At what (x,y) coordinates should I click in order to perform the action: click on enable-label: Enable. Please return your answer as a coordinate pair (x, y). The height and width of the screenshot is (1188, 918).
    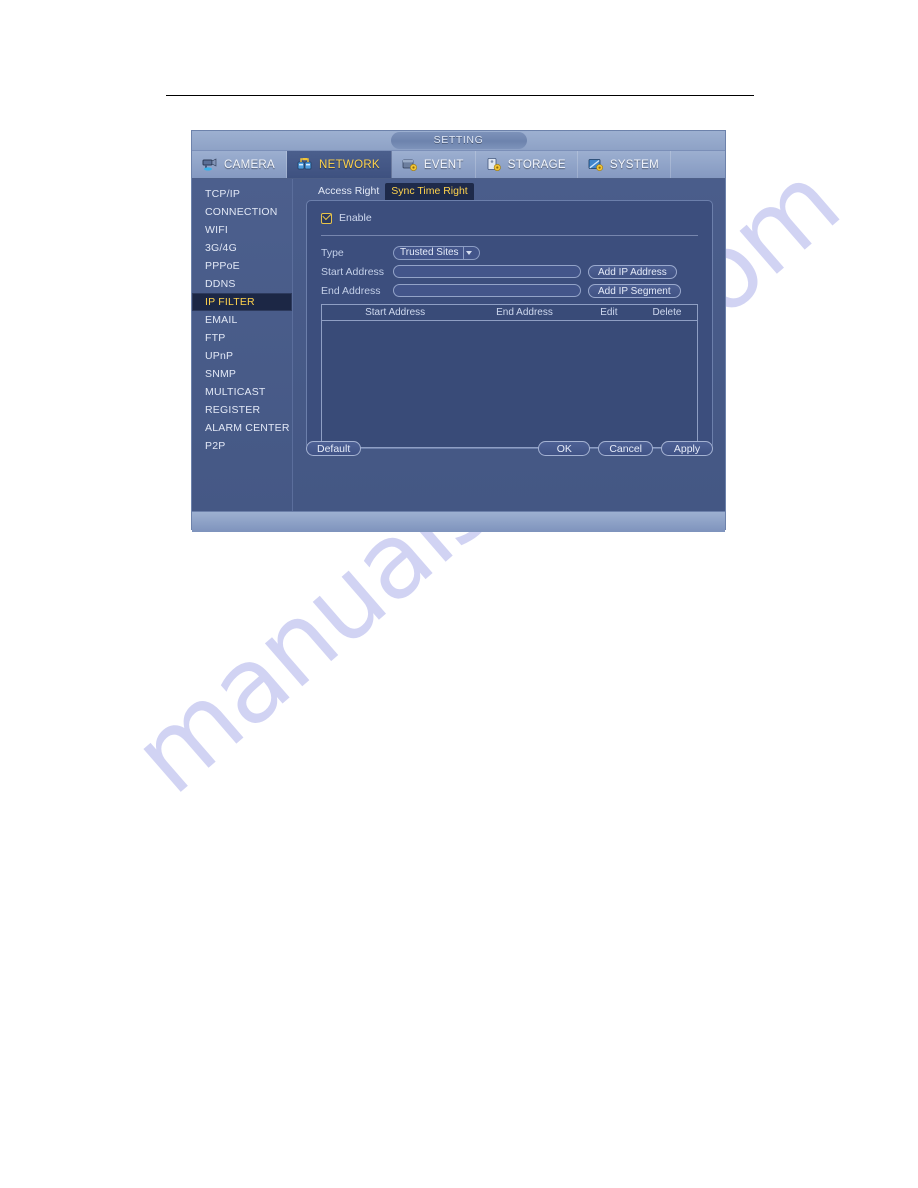
    Looking at the image, I should click on (355, 218).